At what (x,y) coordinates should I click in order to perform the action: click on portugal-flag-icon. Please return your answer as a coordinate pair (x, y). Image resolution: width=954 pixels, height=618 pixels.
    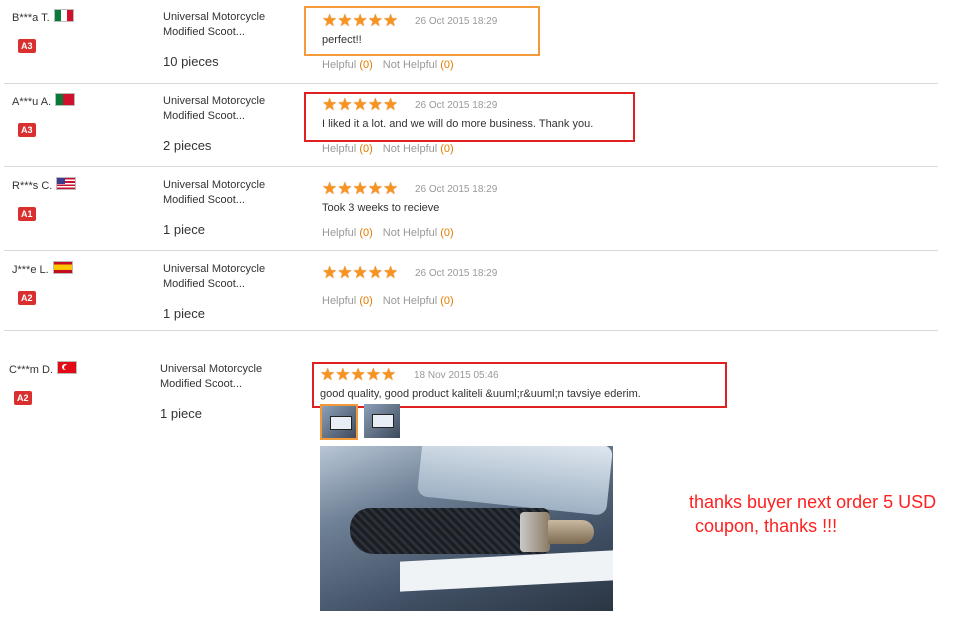
    Looking at the image, I should click on (65, 99).